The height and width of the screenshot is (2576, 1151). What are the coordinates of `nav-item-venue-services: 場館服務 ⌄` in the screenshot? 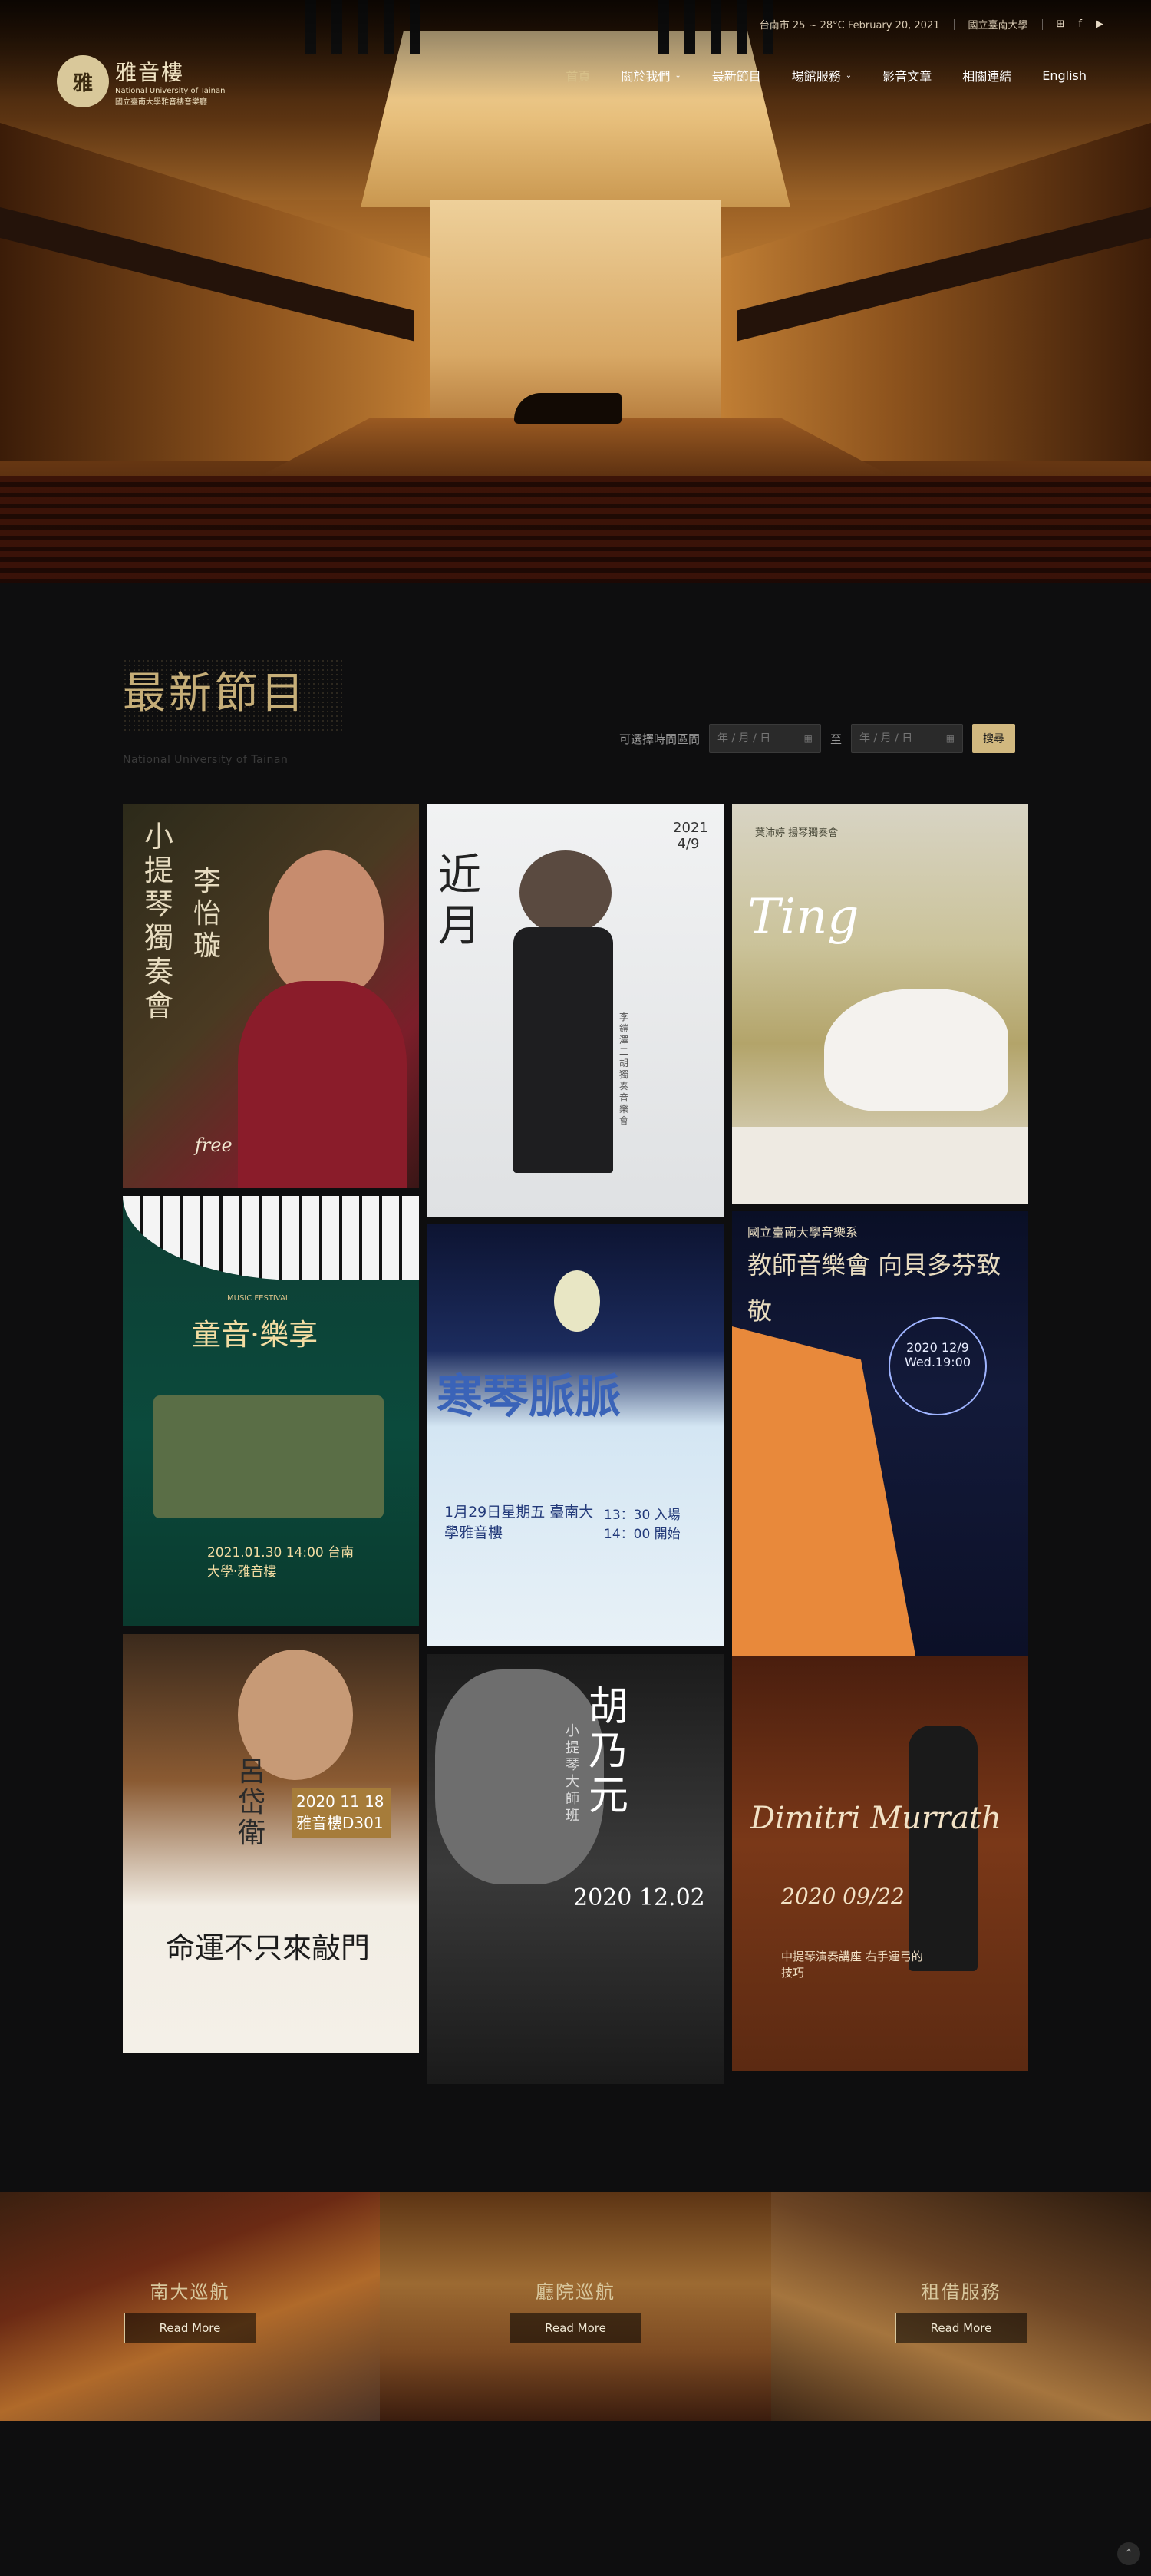 It's located at (822, 75).